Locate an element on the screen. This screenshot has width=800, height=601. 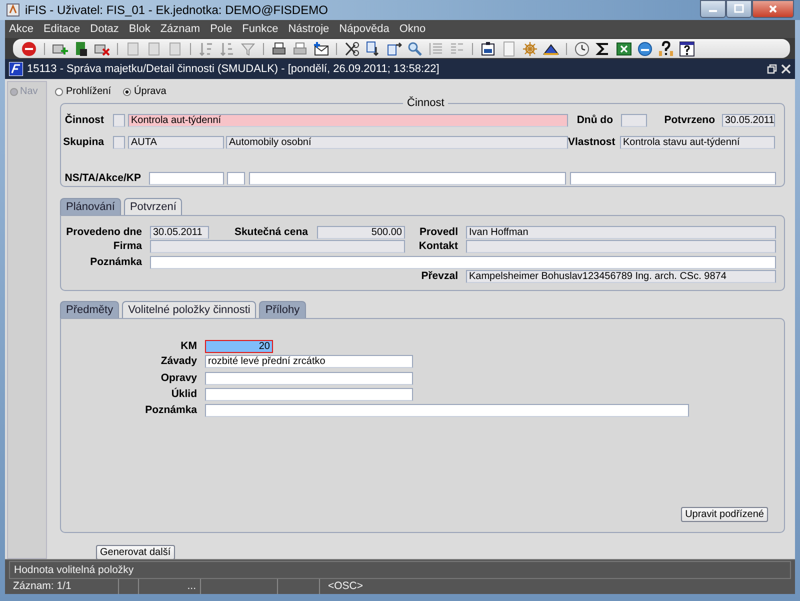
field-label: Firma is located at coordinates (127, 246).